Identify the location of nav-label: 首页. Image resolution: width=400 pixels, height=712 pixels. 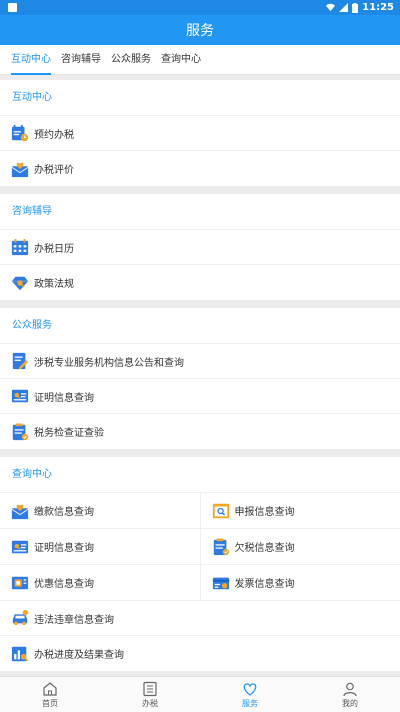
(50, 703).